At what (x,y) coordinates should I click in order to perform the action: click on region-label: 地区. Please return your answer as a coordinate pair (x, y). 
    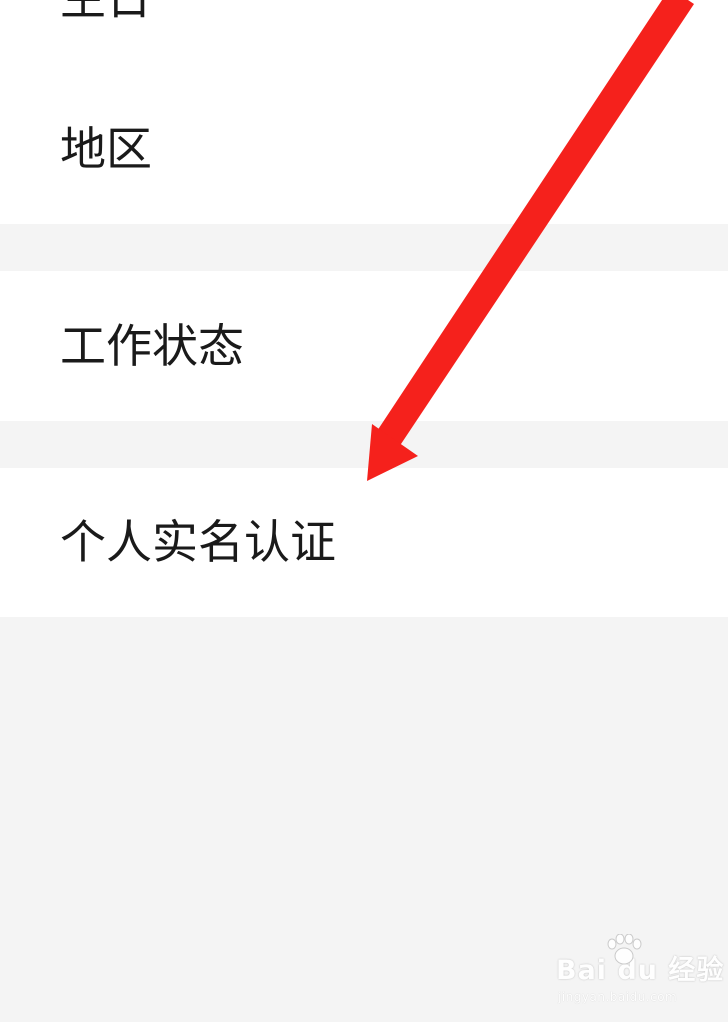
    Looking at the image, I should click on (106, 149).